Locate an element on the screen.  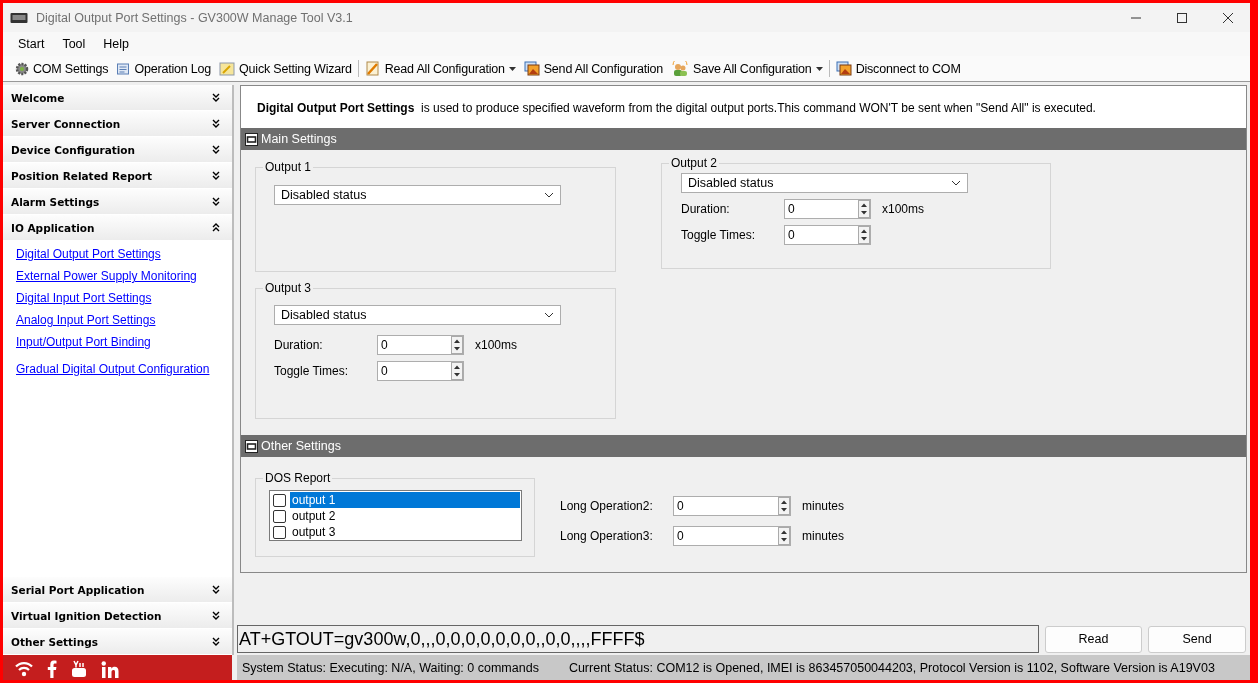
sidebar-section: Welcome is located at coordinates (117, 98).